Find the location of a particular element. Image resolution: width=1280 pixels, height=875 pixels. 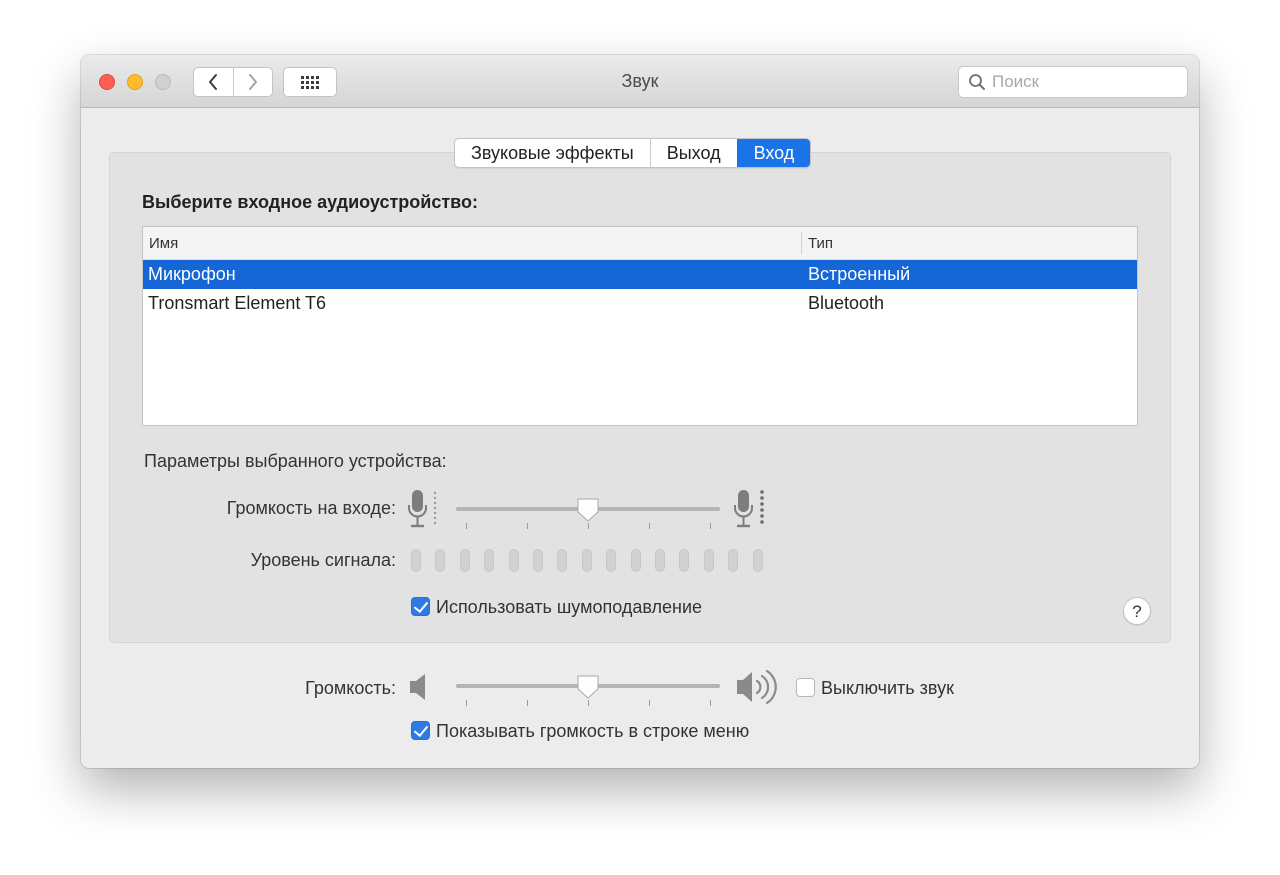

mute-checkbox is located at coordinates (805, 687).